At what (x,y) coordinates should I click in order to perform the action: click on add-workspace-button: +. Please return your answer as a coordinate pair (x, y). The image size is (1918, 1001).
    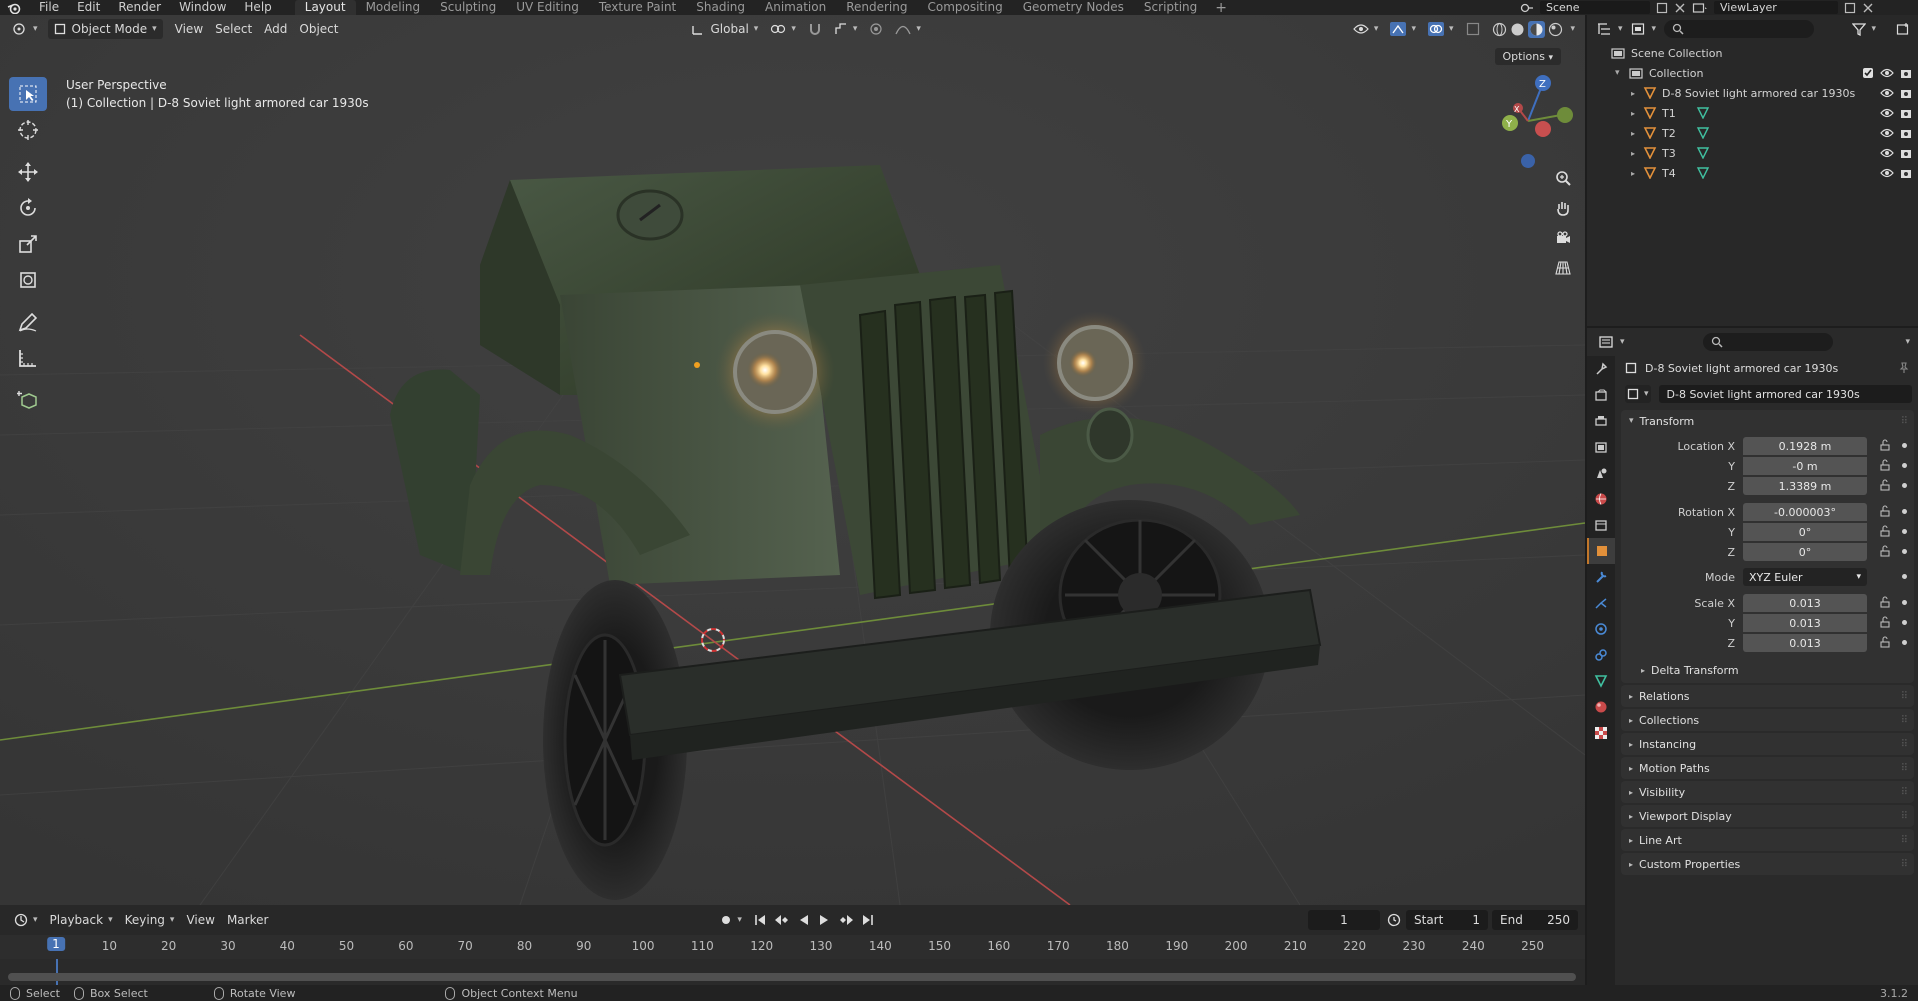
    Looking at the image, I should click on (1221, 7).